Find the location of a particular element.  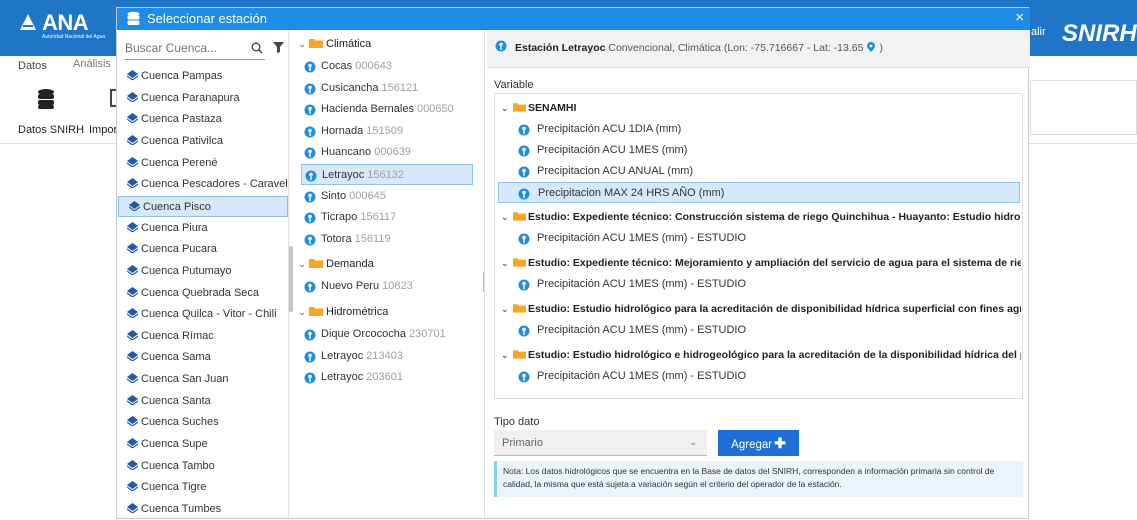

station-code: 156117 is located at coordinates (378, 217).